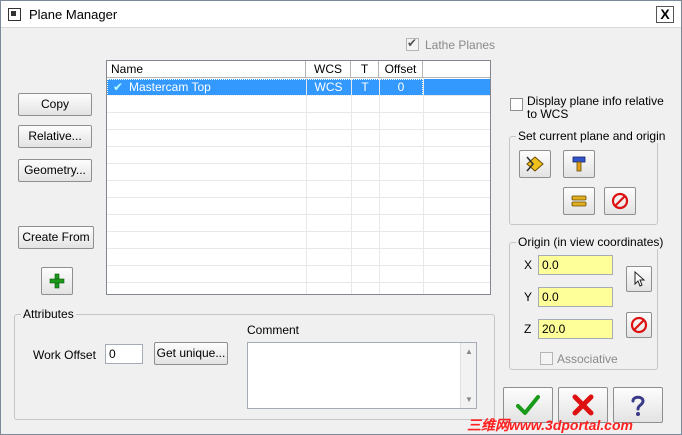 The height and width of the screenshot is (435, 682). I want to click on clear-origin-button, so click(639, 325).